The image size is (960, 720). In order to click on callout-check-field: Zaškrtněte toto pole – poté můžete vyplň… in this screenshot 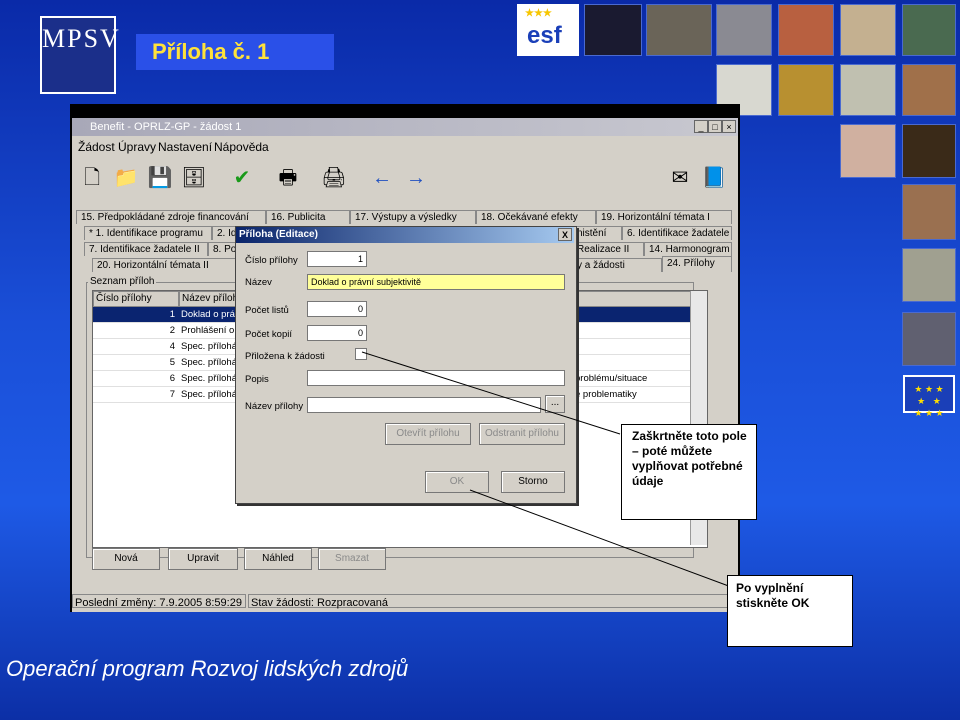, I will do `click(689, 472)`.